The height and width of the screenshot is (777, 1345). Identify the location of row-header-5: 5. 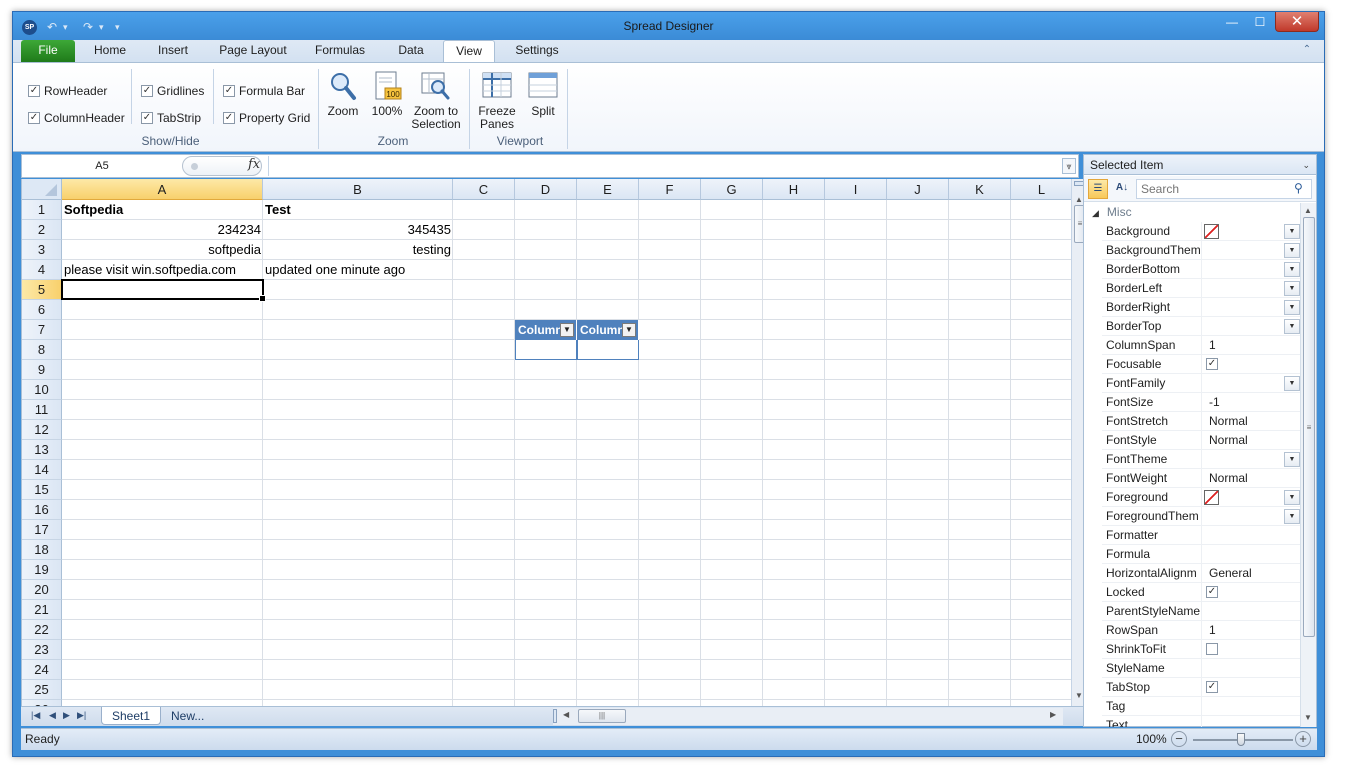
(42, 290).